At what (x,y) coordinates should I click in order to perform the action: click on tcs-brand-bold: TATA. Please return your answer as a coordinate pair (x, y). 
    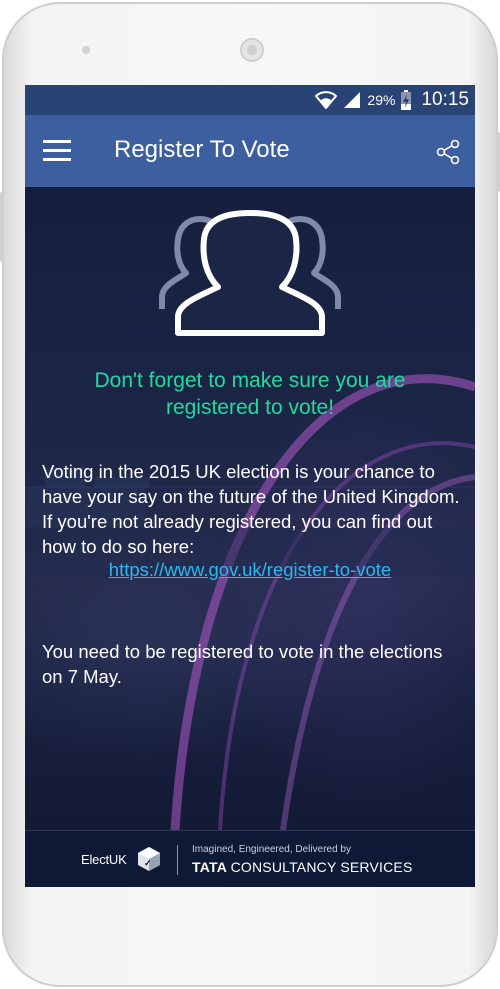
    Looking at the image, I should click on (209, 867).